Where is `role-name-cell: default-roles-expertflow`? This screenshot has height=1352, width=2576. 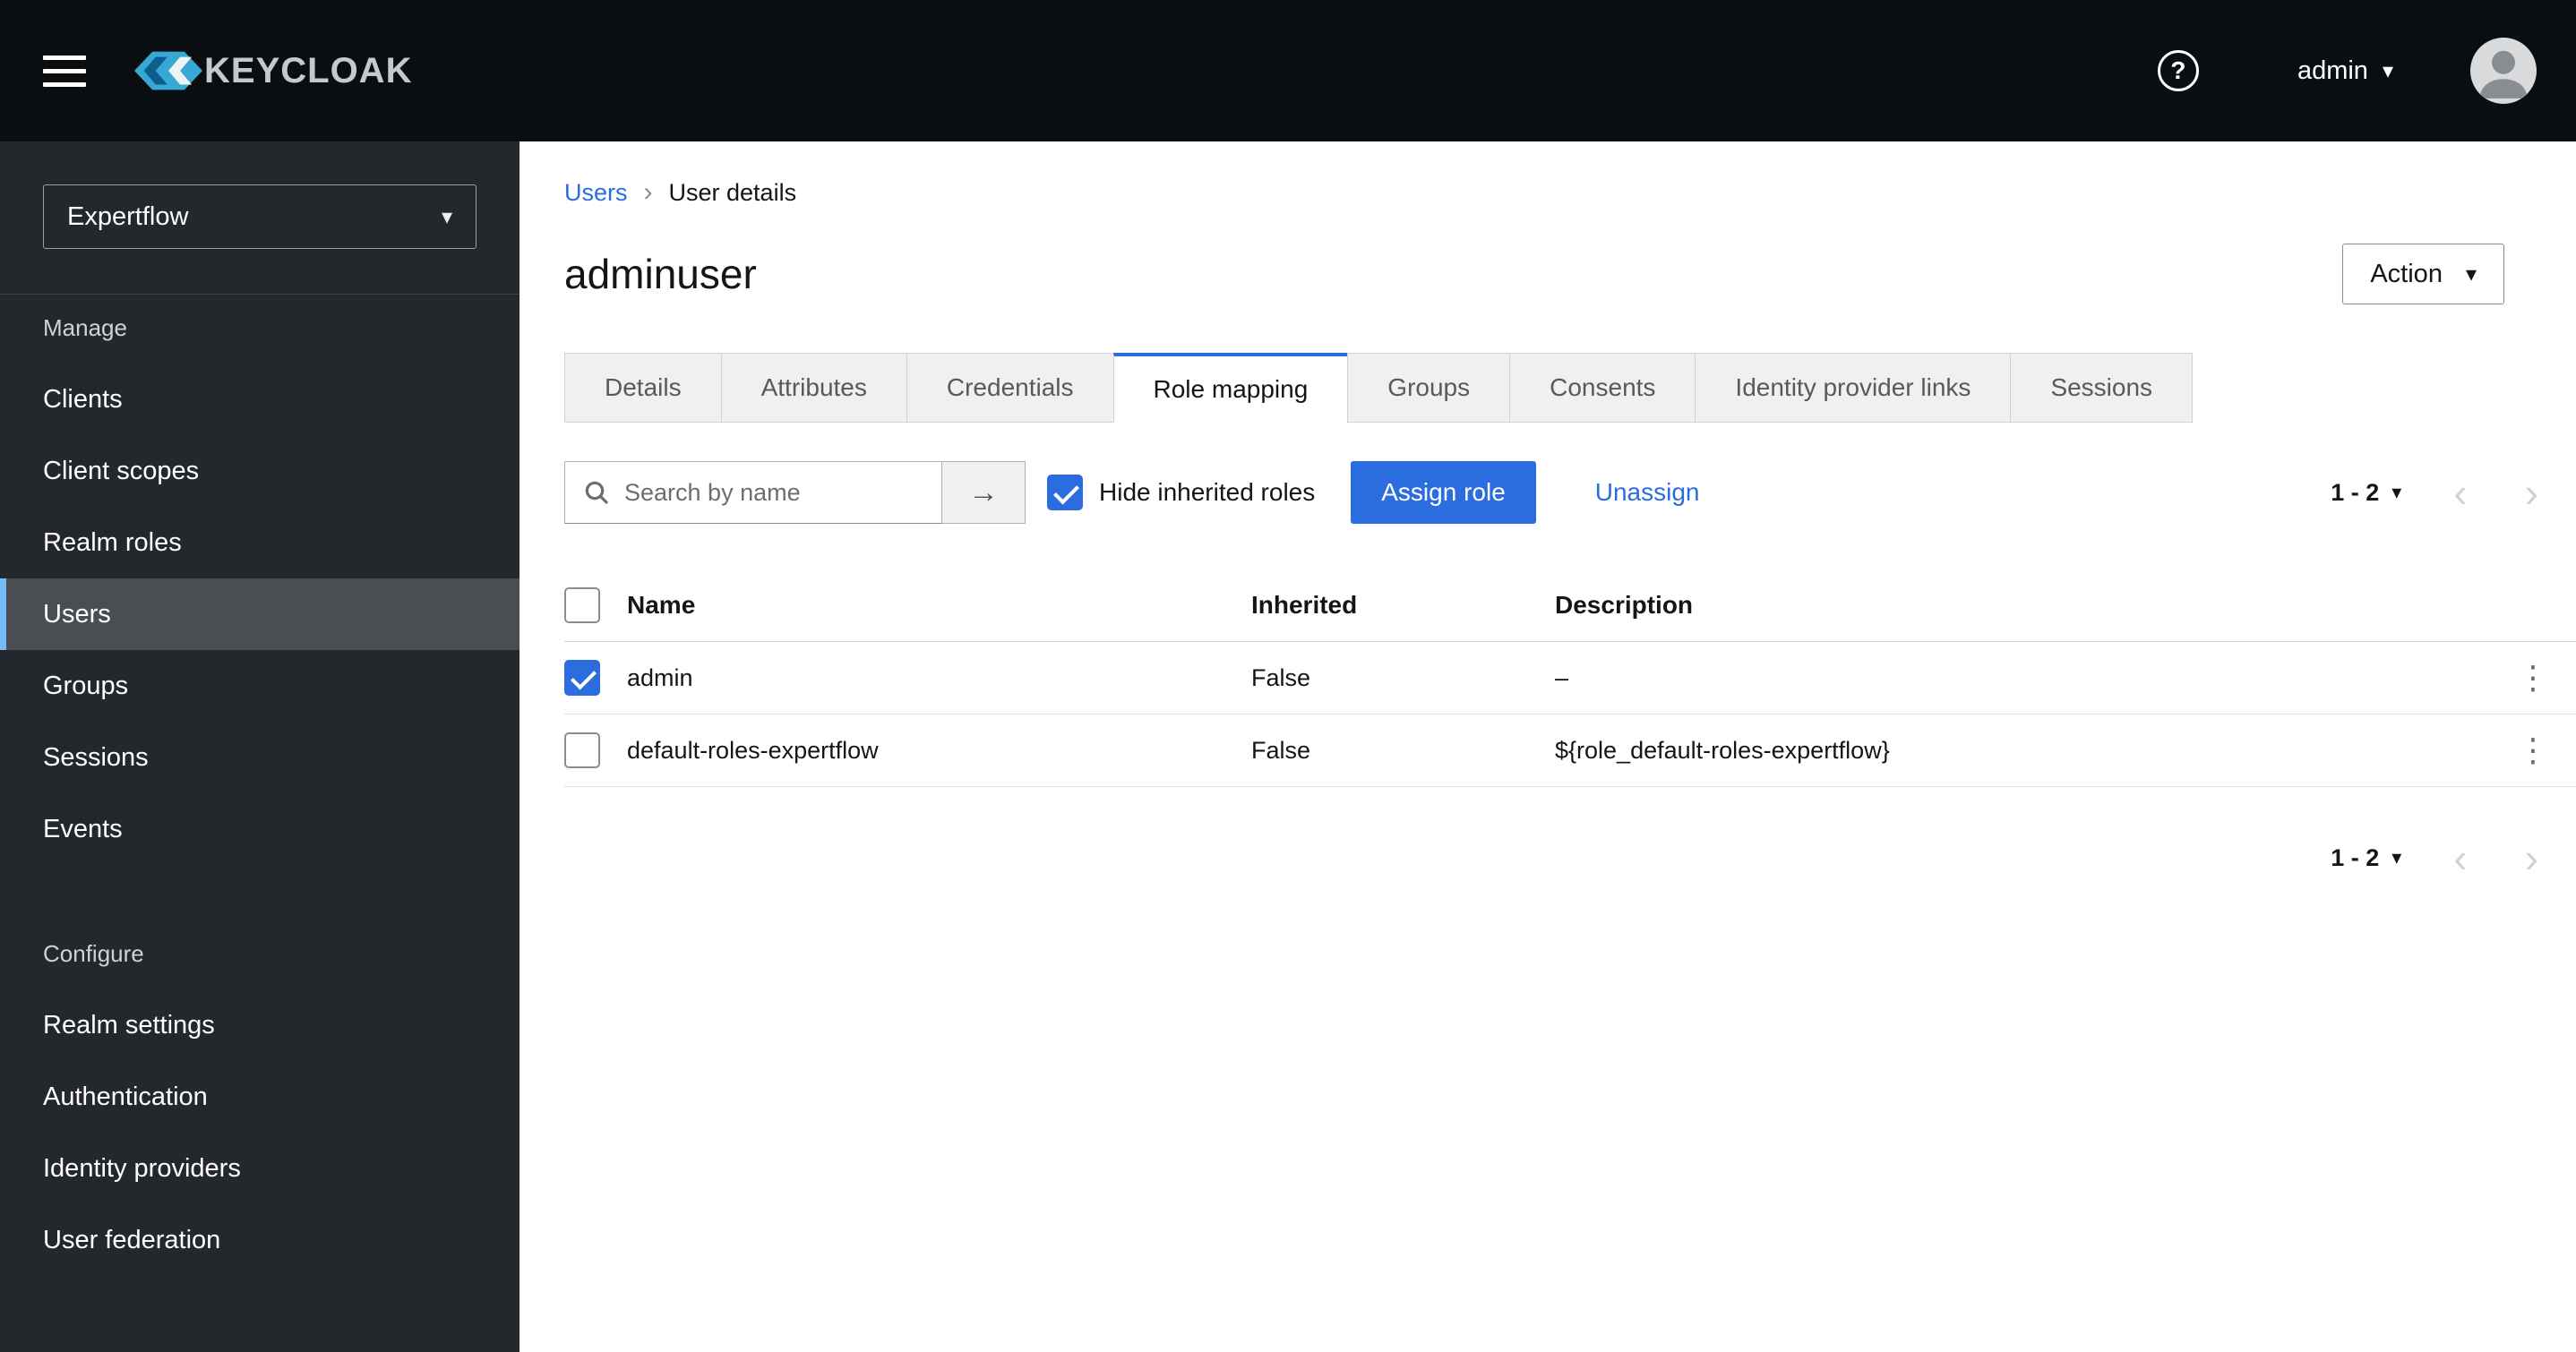 role-name-cell: default-roles-expertflow is located at coordinates (753, 750).